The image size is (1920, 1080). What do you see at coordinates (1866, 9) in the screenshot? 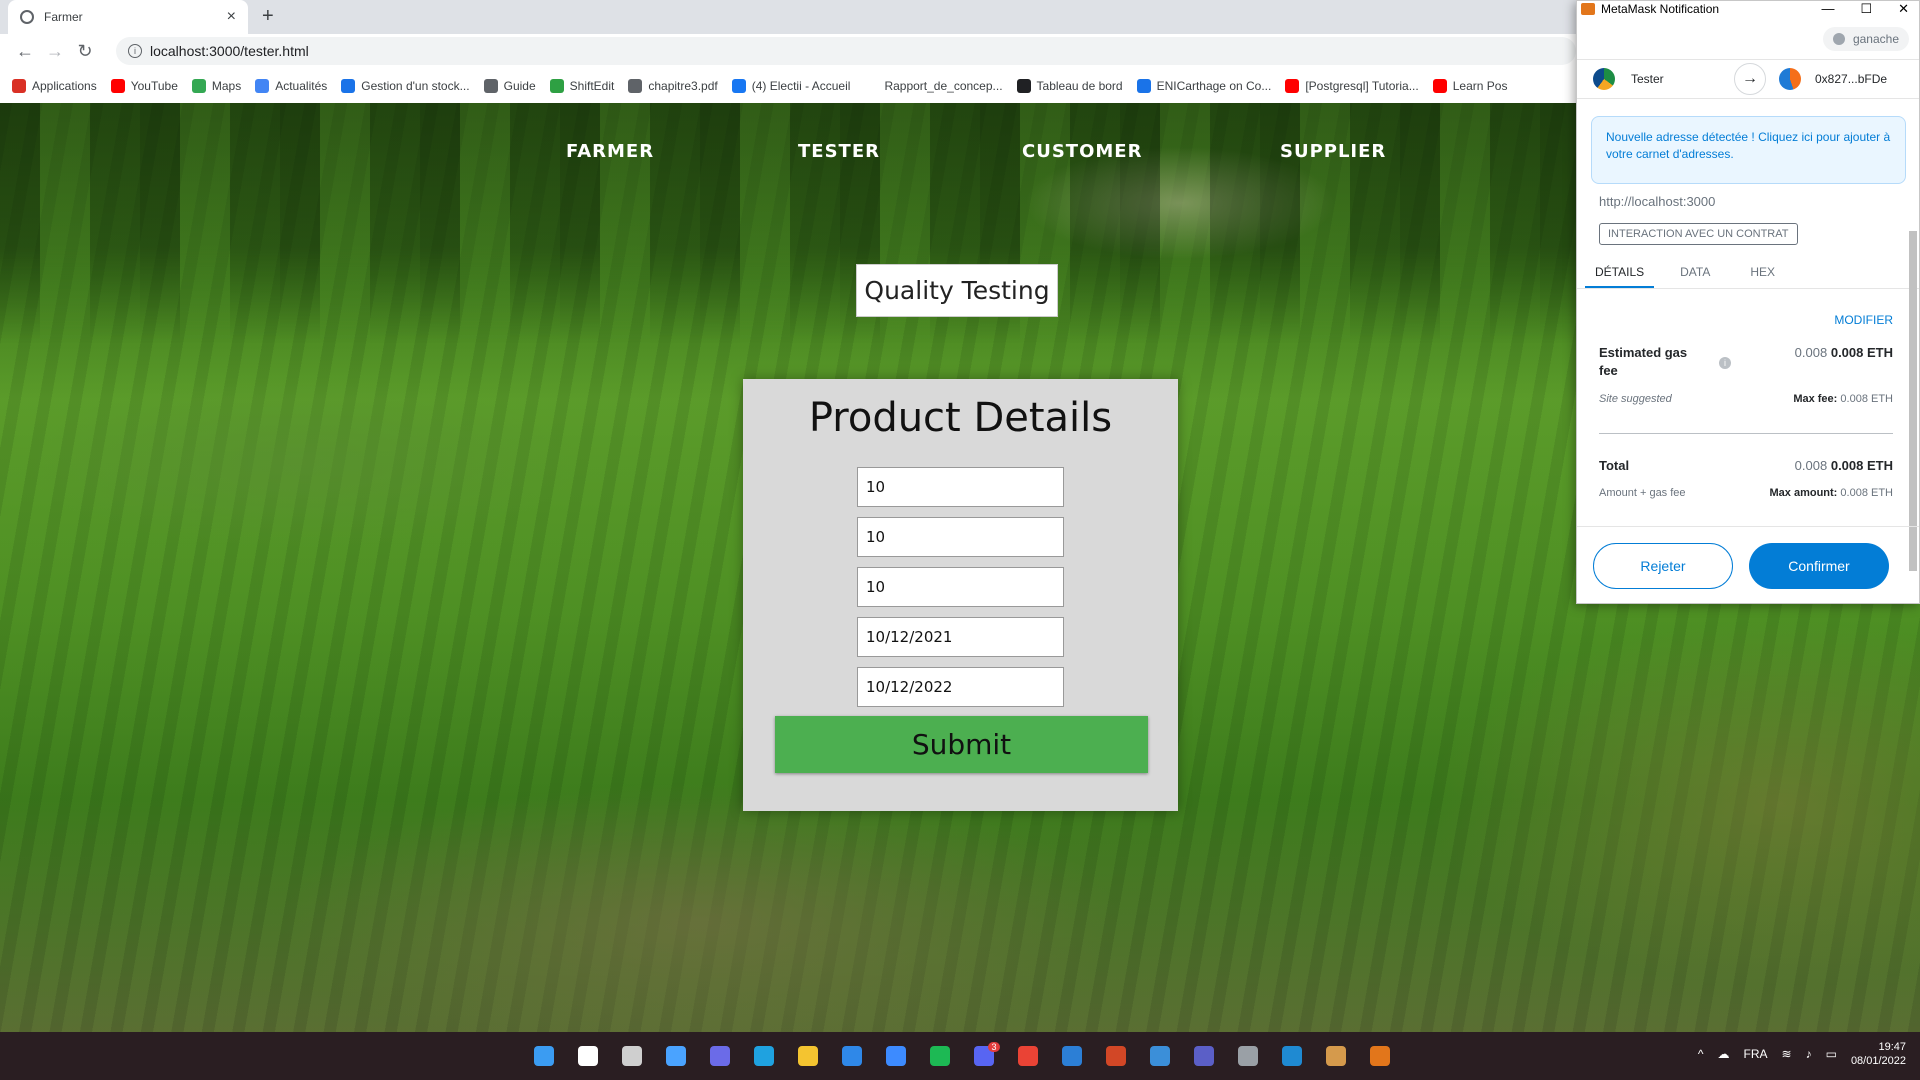
I see `maximize-icon: ☐` at bounding box center [1866, 9].